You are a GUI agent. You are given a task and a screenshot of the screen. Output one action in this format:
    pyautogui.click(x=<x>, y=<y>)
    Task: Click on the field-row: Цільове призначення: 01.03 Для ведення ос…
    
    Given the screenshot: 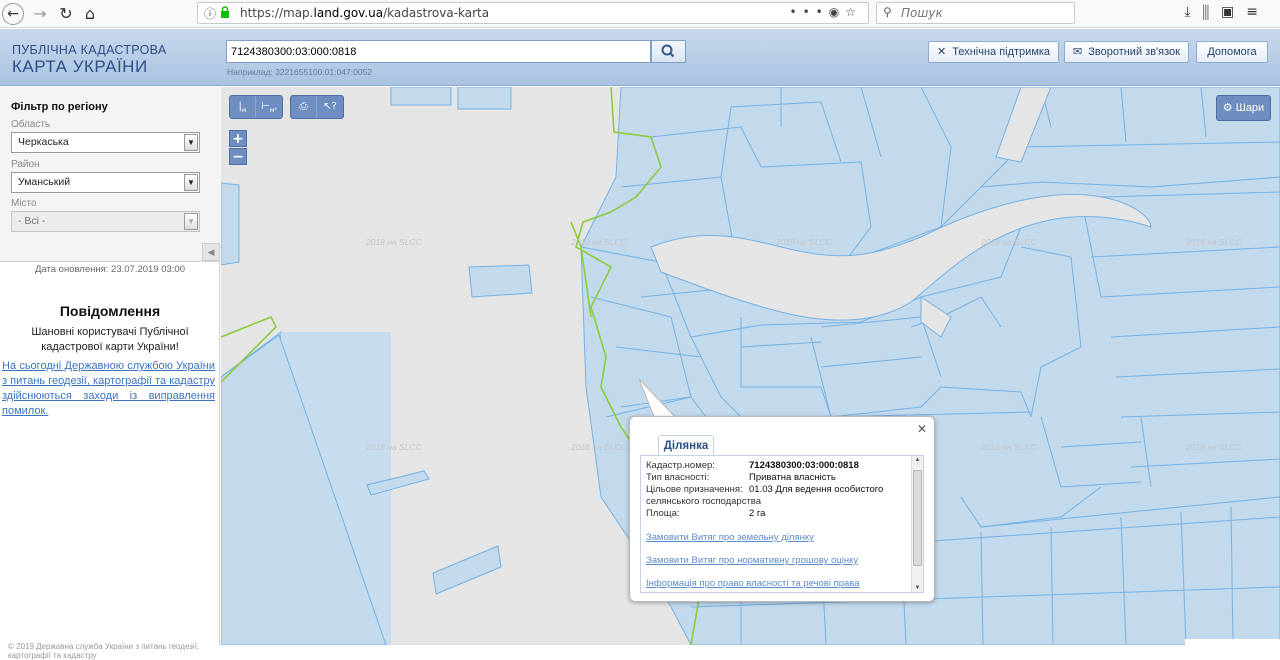 What is the action you would take?
    pyautogui.click(x=777, y=490)
    